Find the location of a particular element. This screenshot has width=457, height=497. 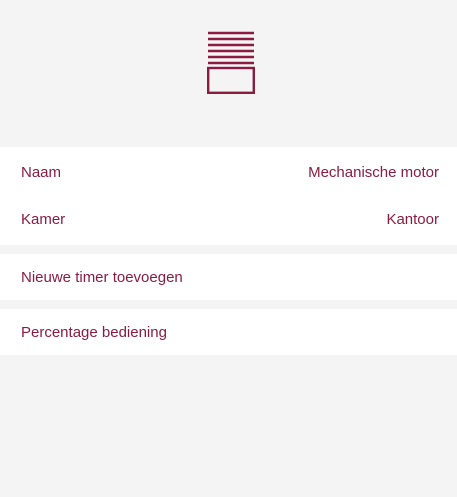

room-value: Kantoor is located at coordinates (412, 219).